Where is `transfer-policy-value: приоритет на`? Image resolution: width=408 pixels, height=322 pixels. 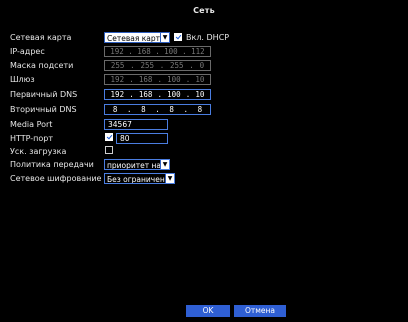
transfer-policy-value: приоритет на is located at coordinates (134, 165).